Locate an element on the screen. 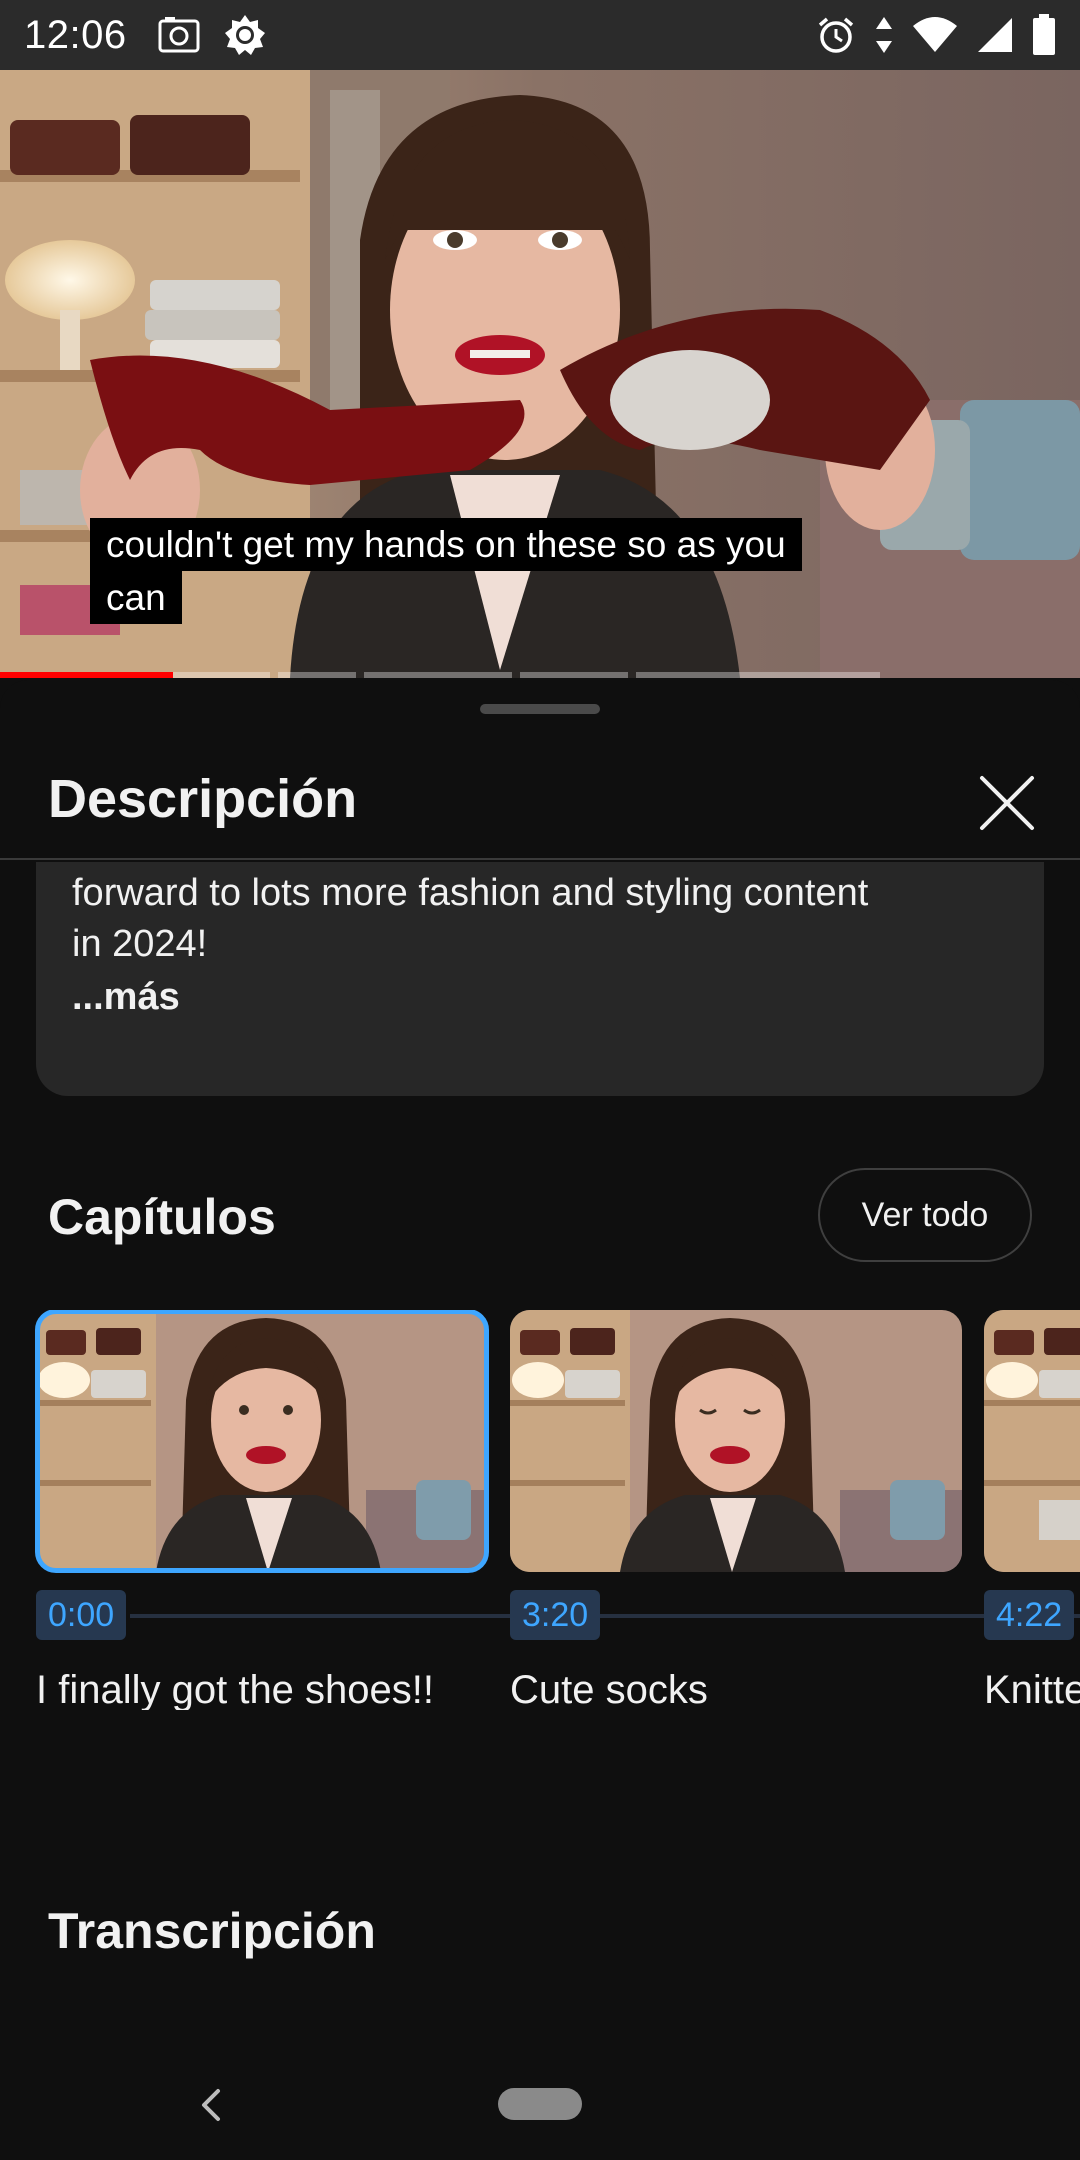 This screenshot has width=1080, height=2160. close-icon is located at coordinates (1007, 803).